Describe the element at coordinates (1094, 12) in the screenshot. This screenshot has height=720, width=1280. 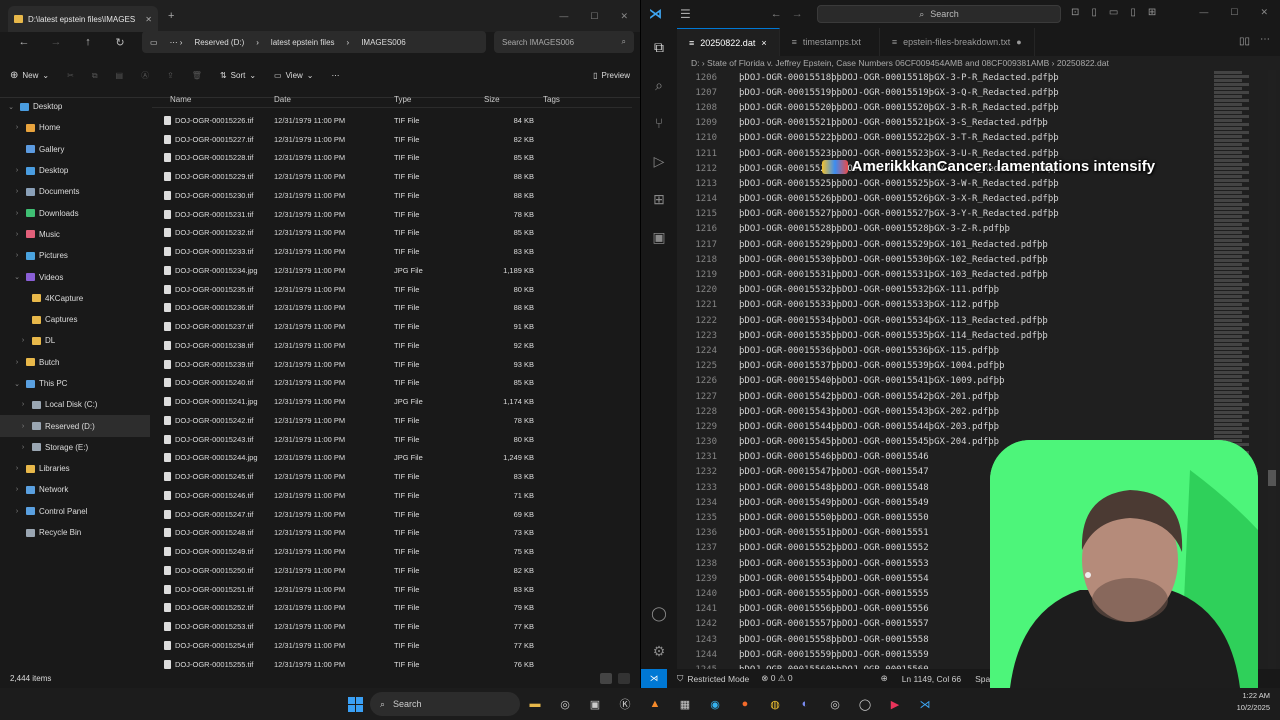
I see `toggle-sidebar-icon: ▯` at that location.